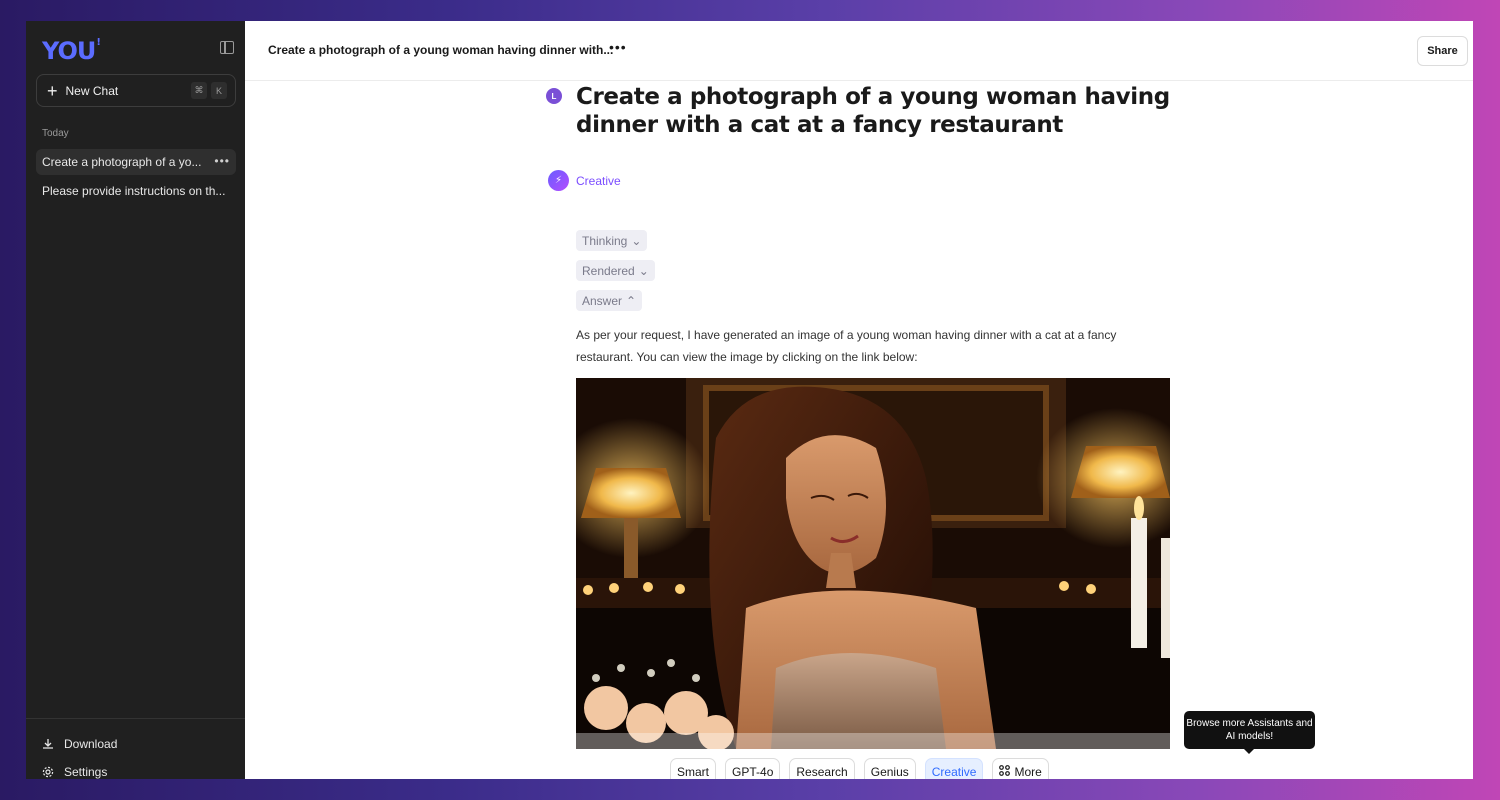 This screenshot has width=1500, height=800. I want to click on model-research-button: Research, so click(822, 768).